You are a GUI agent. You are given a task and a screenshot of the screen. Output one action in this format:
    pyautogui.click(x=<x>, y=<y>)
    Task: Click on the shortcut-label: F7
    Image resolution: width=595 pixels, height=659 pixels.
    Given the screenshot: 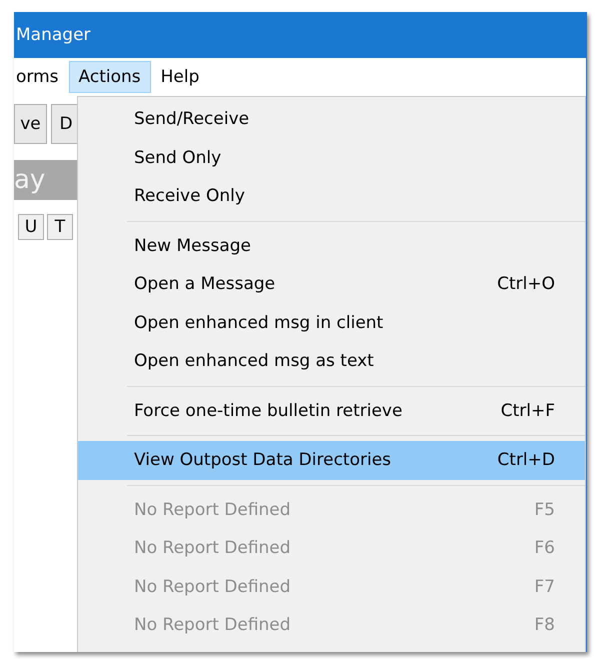 What is the action you would take?
    pyautogui.click(x=544, y=586)
    